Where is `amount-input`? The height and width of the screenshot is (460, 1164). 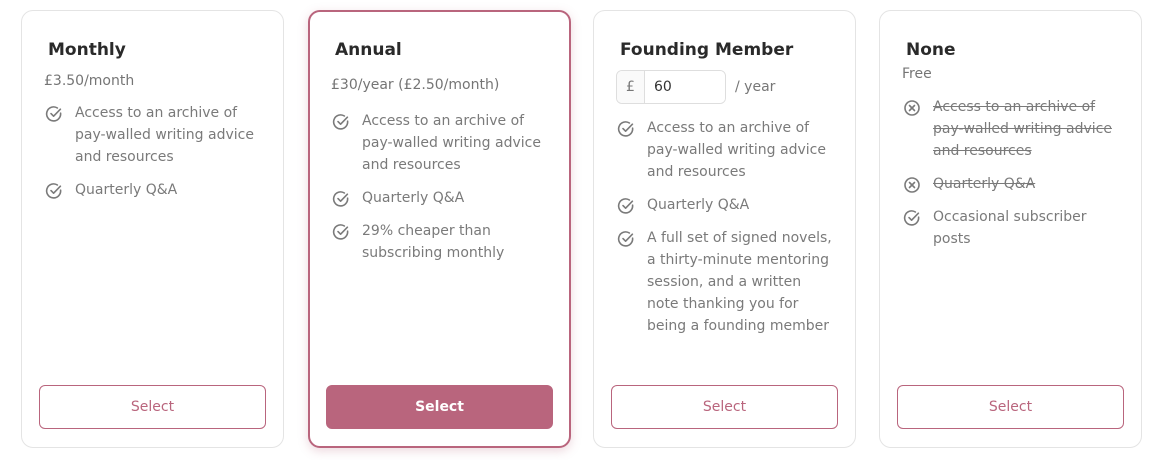
amount-input is located at coordinates (685, 87).